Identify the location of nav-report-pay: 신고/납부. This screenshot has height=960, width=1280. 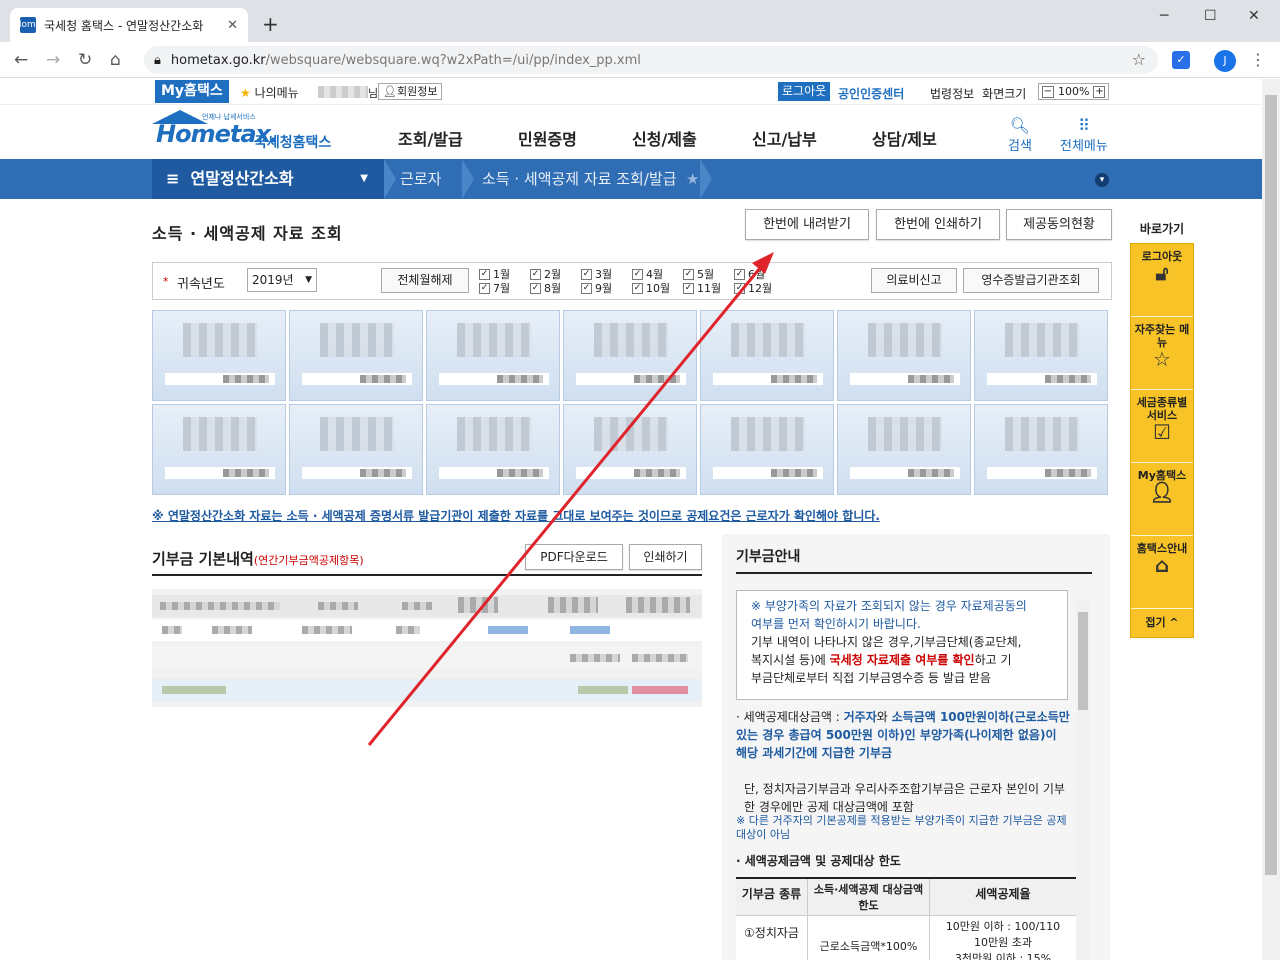
(784, 138).